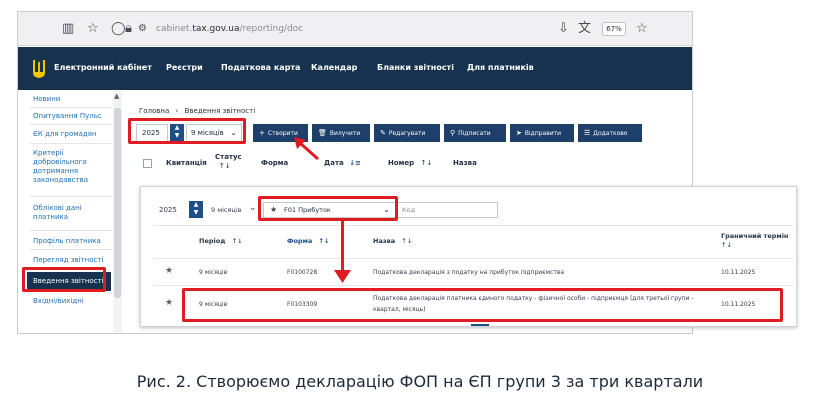  Describe the element at coordinates (345, 133) in the screenshot. I see `delete-button-label: Вилучити` at that location.